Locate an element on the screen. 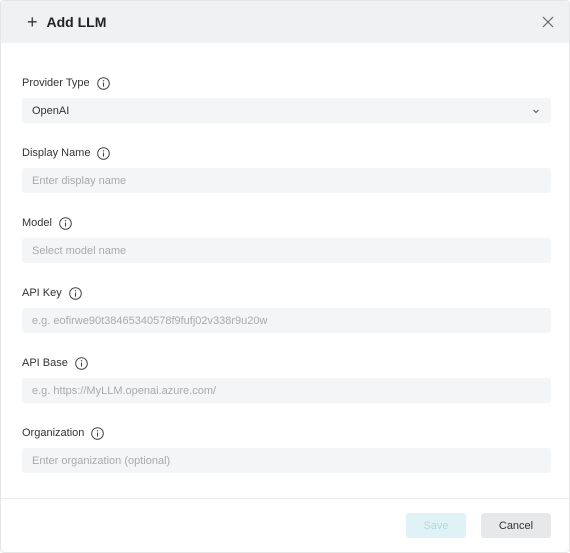  provider-type-value: OpenAI is located at coordinates (51, 110).